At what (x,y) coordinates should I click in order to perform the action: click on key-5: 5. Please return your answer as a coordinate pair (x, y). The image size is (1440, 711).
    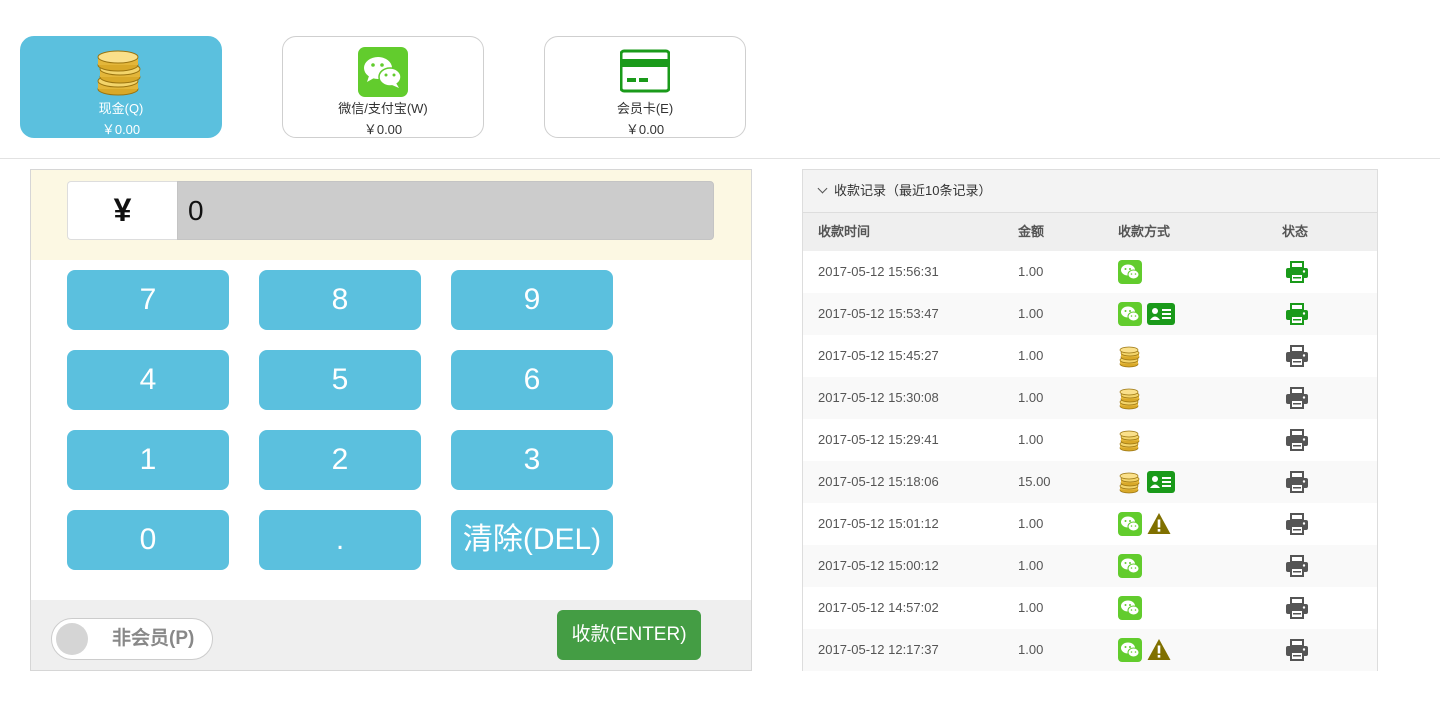
    Looking at the image, I should click on (340, 380).